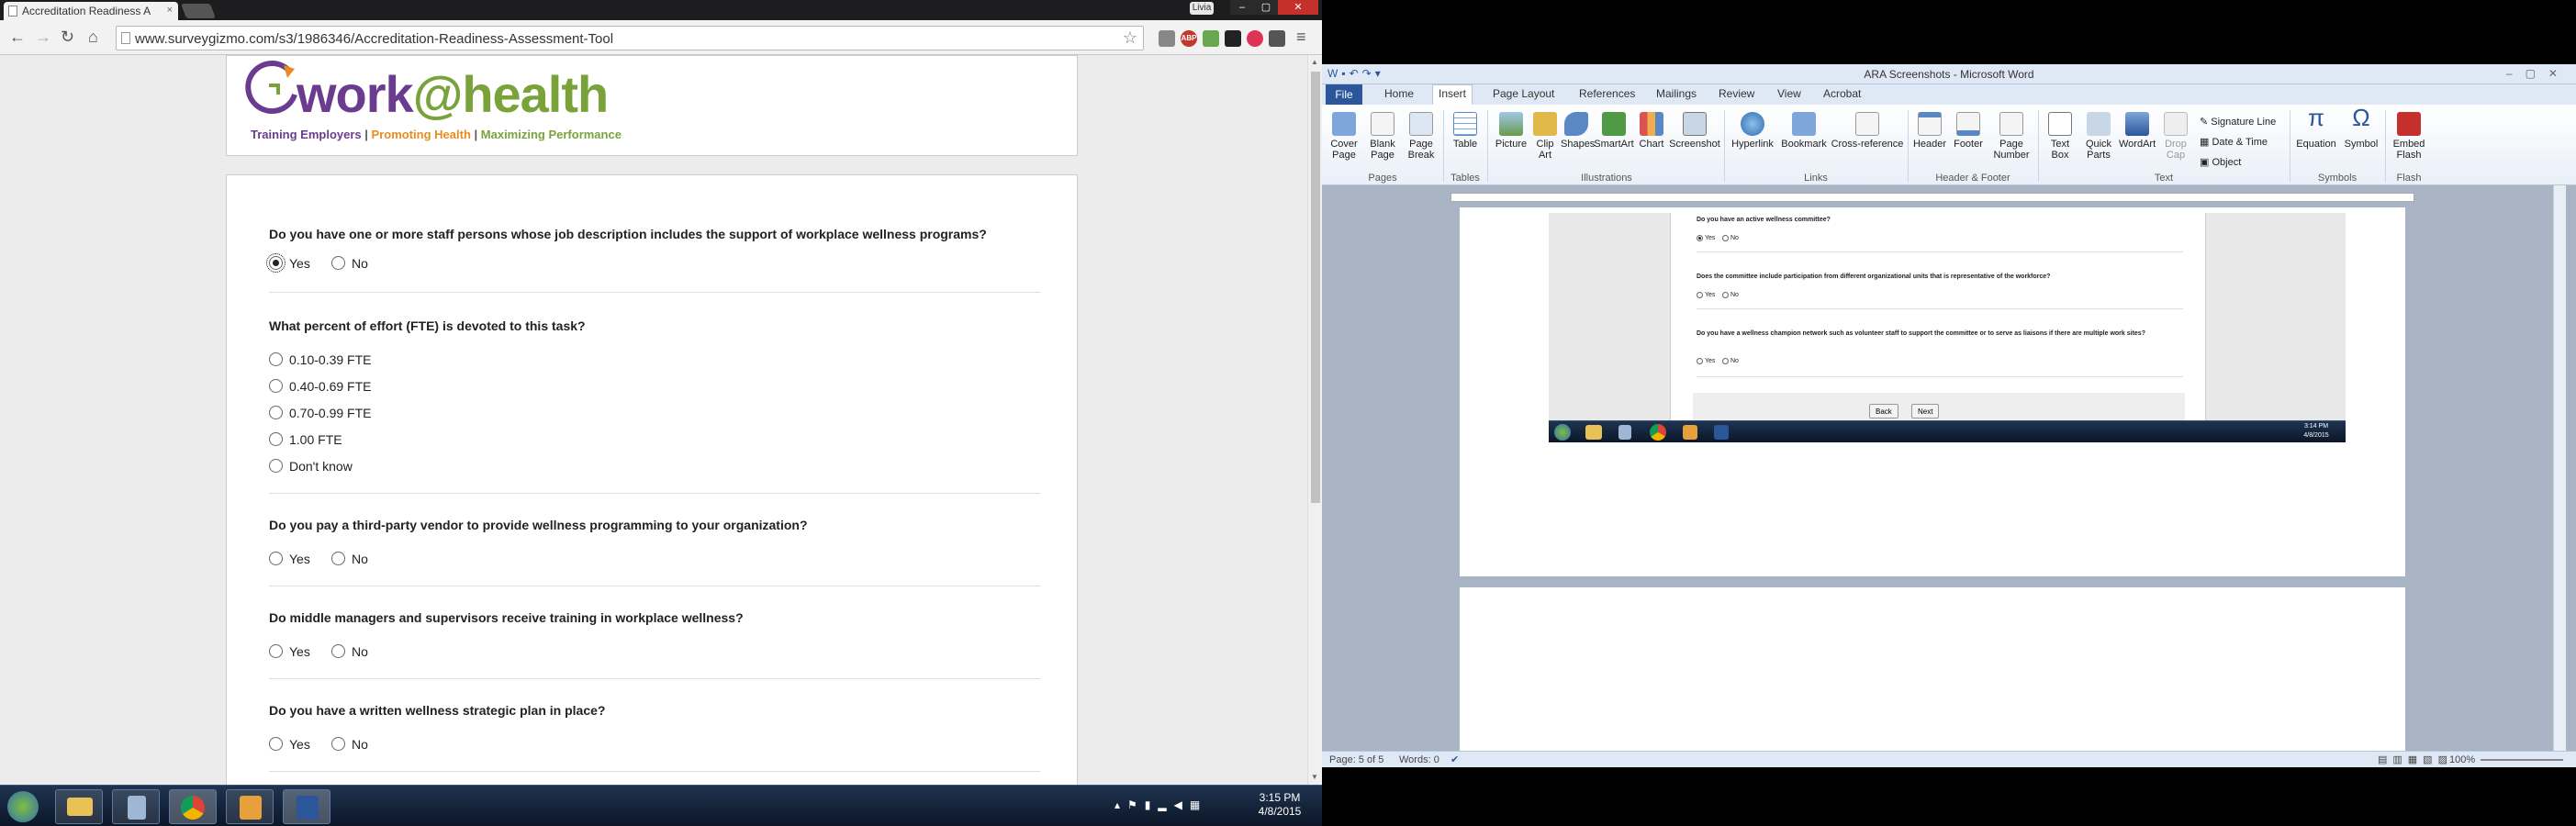 Image resolution: width=2576 pixels, height=826 pixels. I want to click on drop-cap-button: Drop Cap, so click(2175, 137).